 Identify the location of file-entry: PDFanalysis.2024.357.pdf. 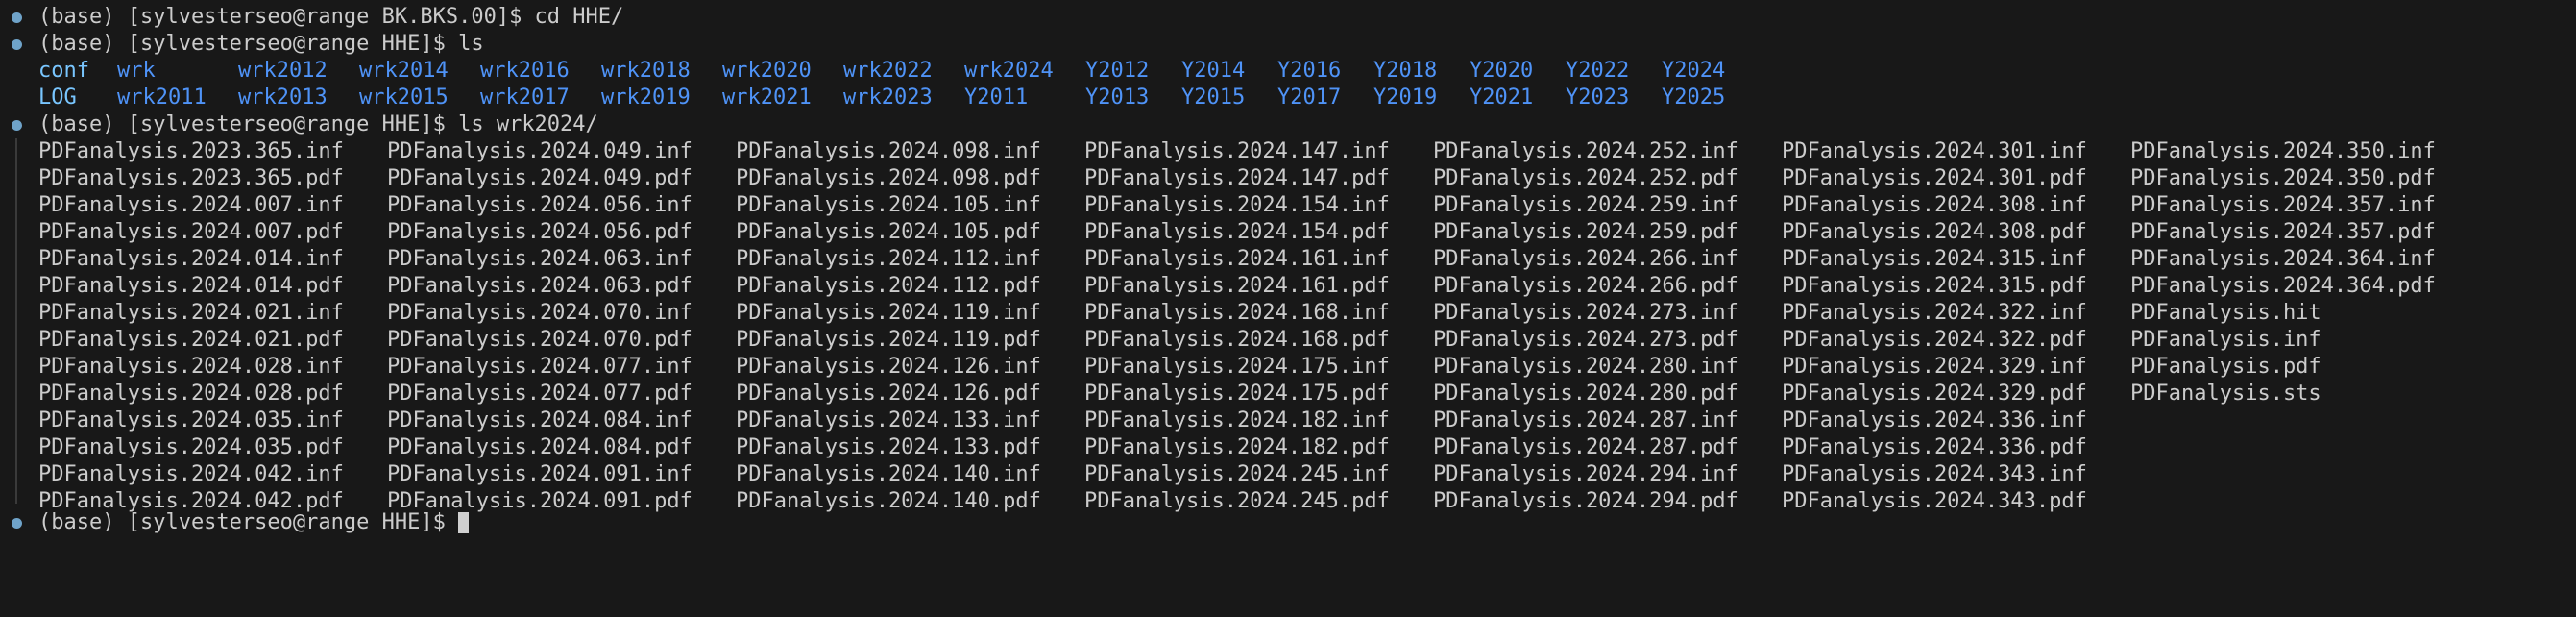
(2283, 232).